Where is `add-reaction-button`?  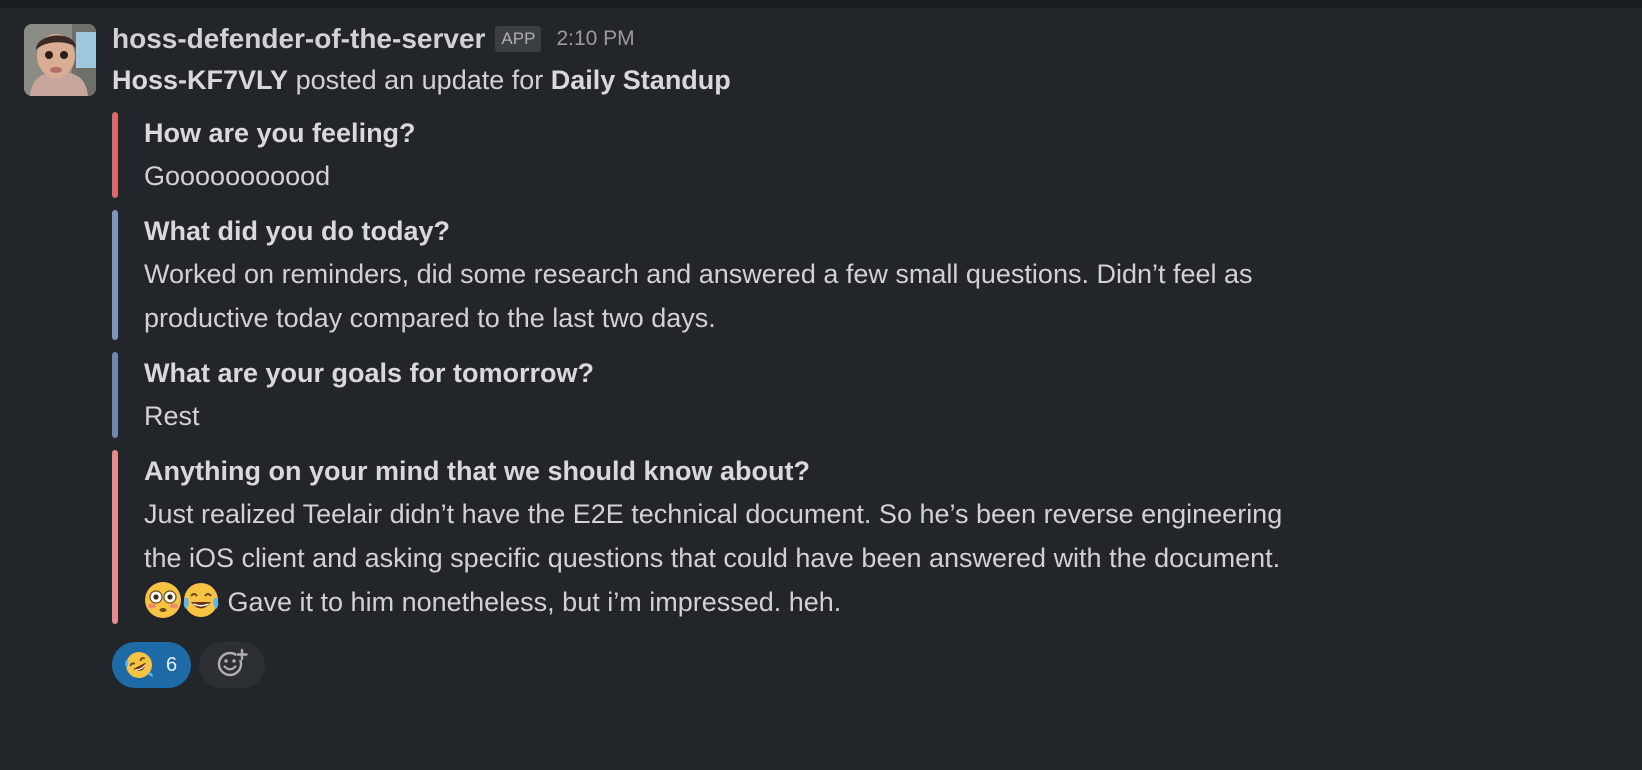
add-reaction-button is located at coordinates (232, 665).